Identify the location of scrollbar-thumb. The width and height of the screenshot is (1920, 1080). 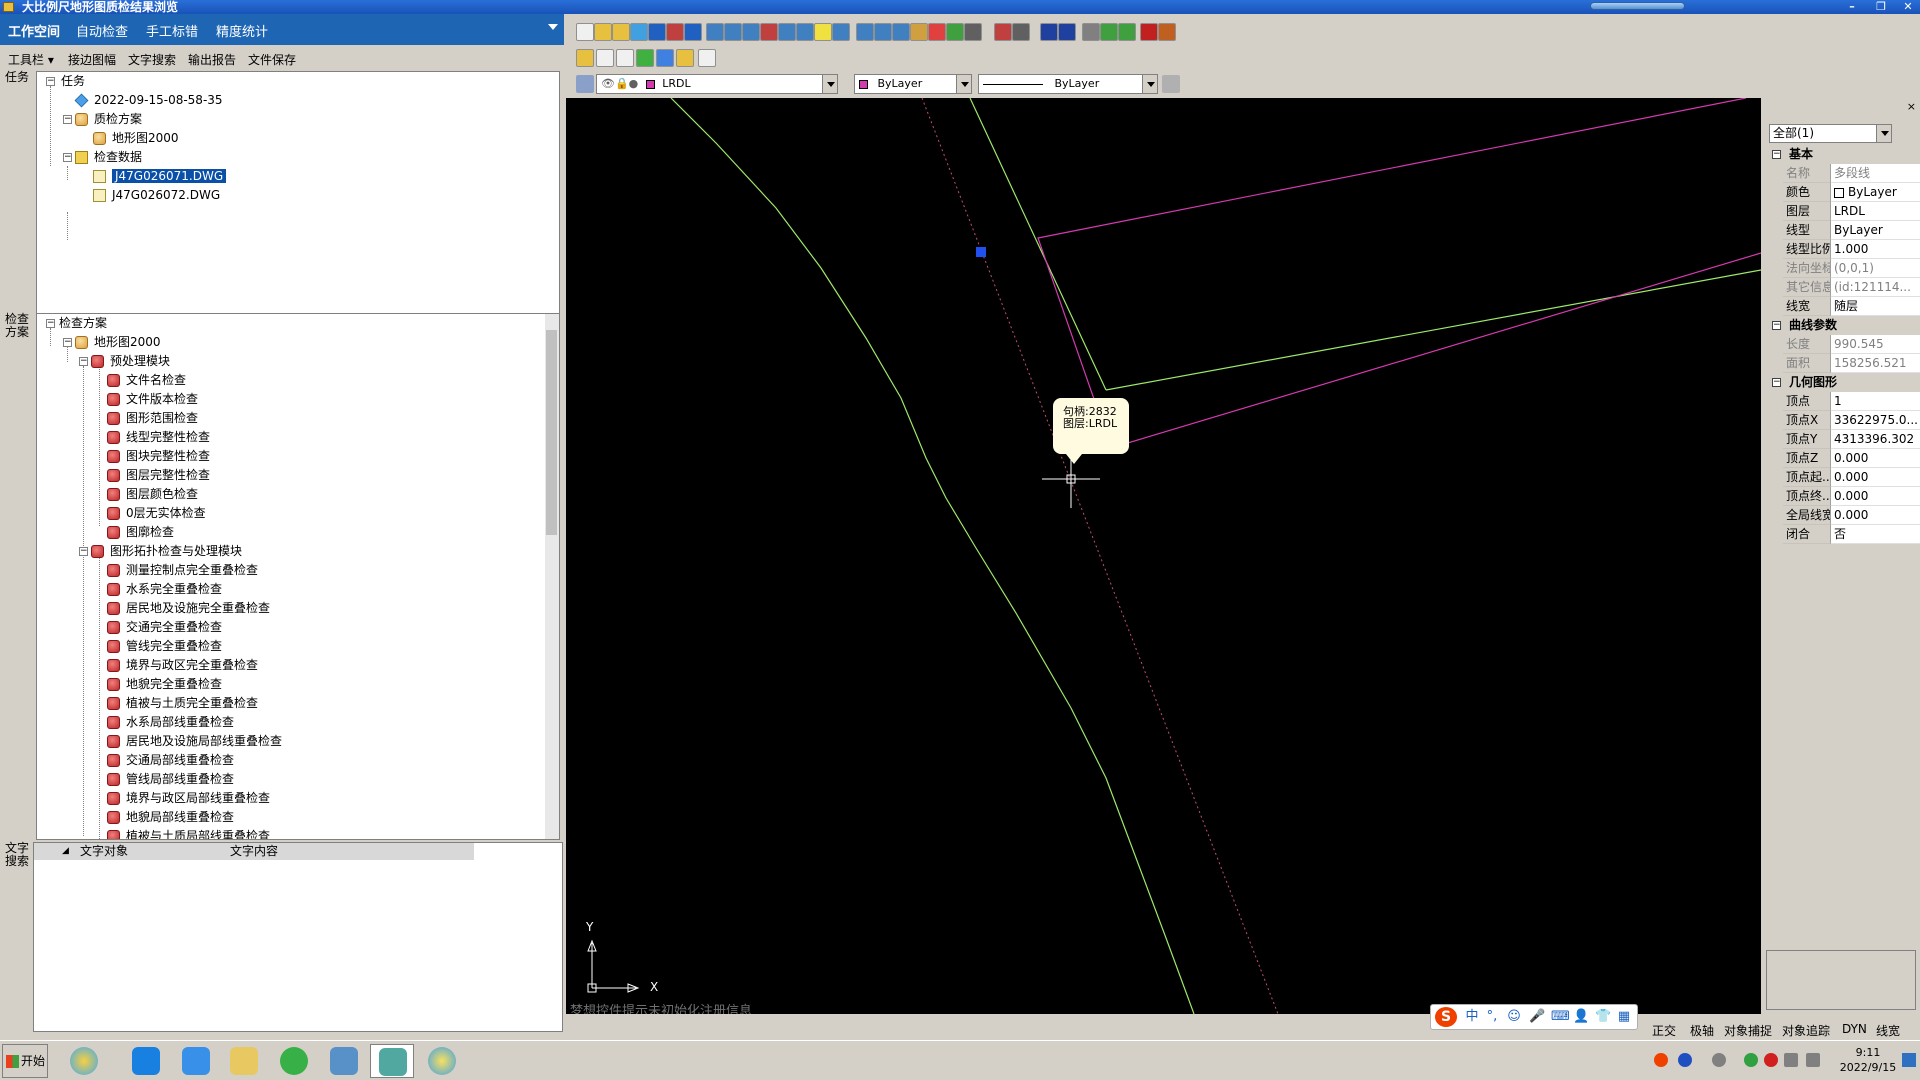
(551, 432).